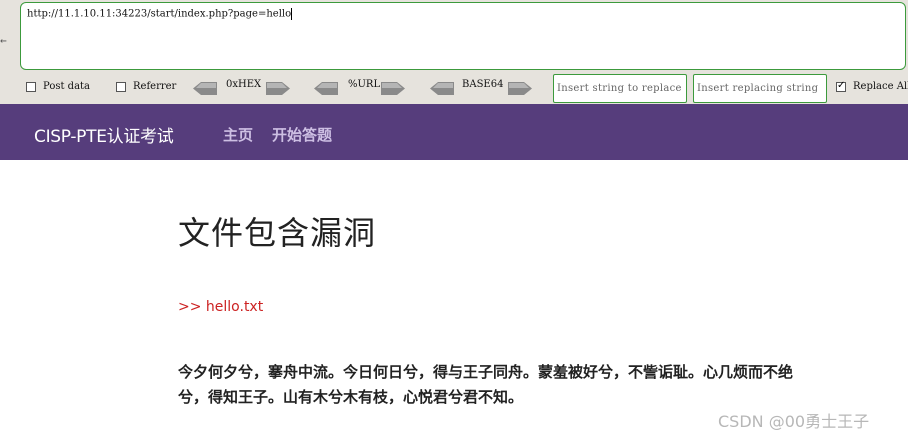  I want to click on top-navbar: CISP-PTE认证考试 主页 开始答题, so click(454, 132).